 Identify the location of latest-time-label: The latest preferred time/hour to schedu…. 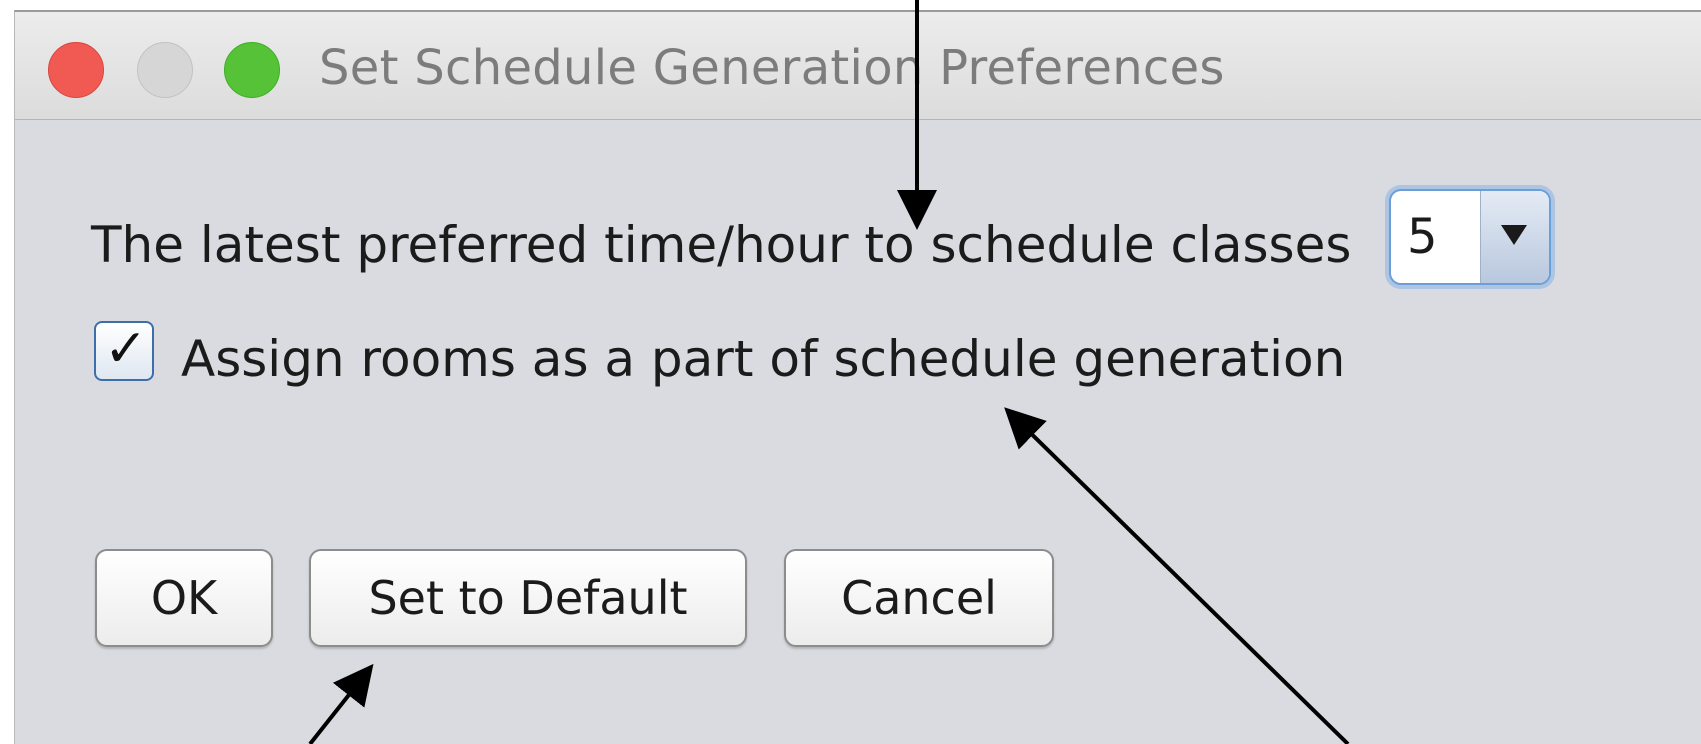
(721, 245).